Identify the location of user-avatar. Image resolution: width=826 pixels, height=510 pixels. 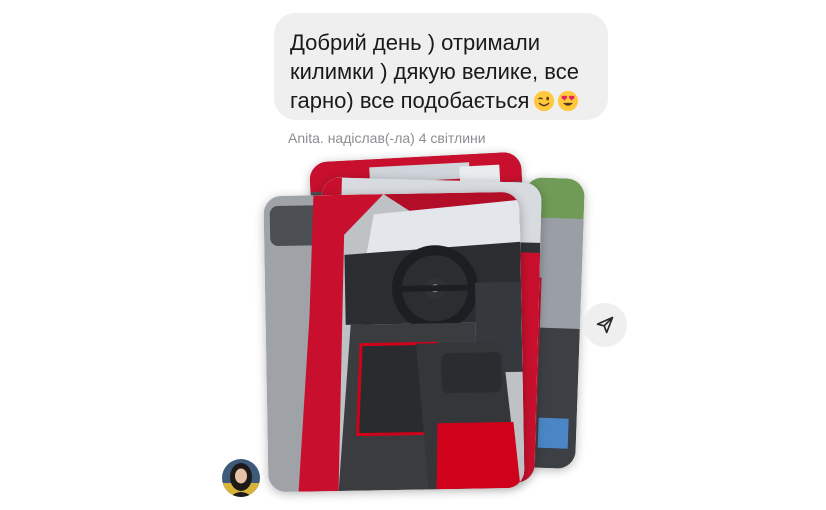
(241, 478).